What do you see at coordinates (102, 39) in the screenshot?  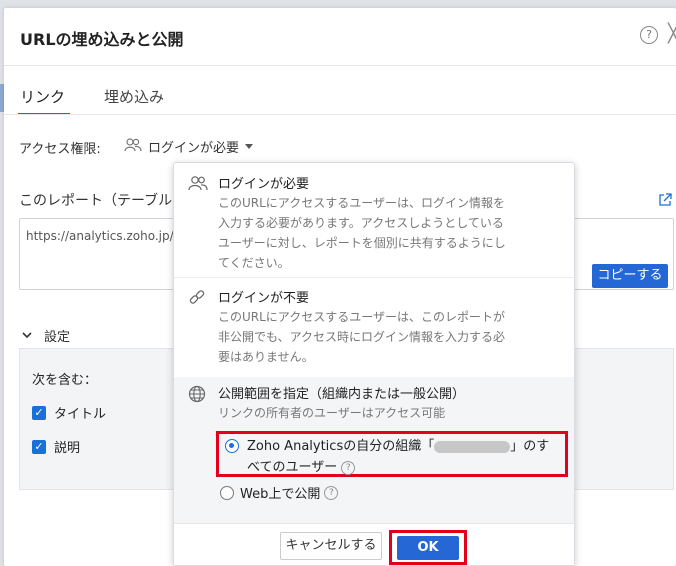 I see `dialog-title: URLの埋め込みと公開` at bounding box center [102, 39].